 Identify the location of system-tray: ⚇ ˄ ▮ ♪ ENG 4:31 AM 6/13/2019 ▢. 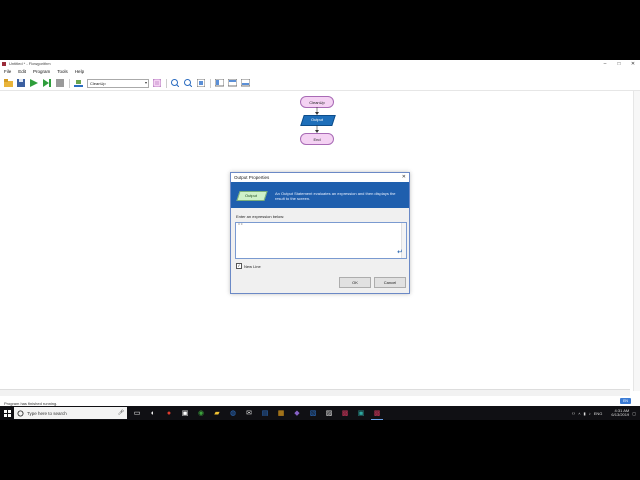
(602, 413).